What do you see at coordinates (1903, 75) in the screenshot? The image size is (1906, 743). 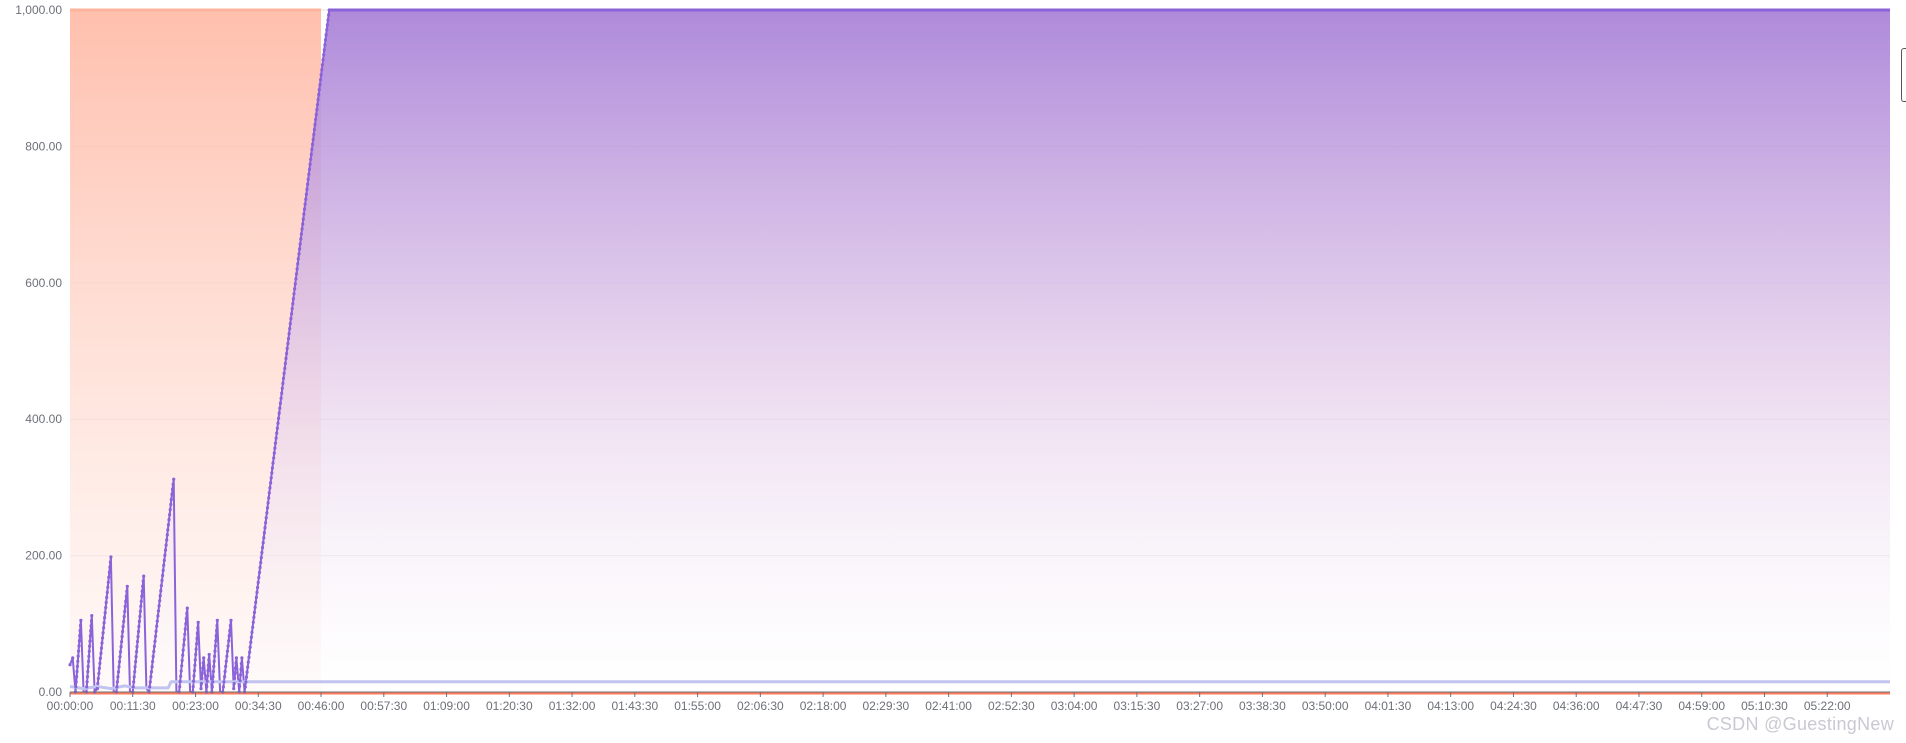 I see `scroll-handle` at bounding box center [1903, 75].